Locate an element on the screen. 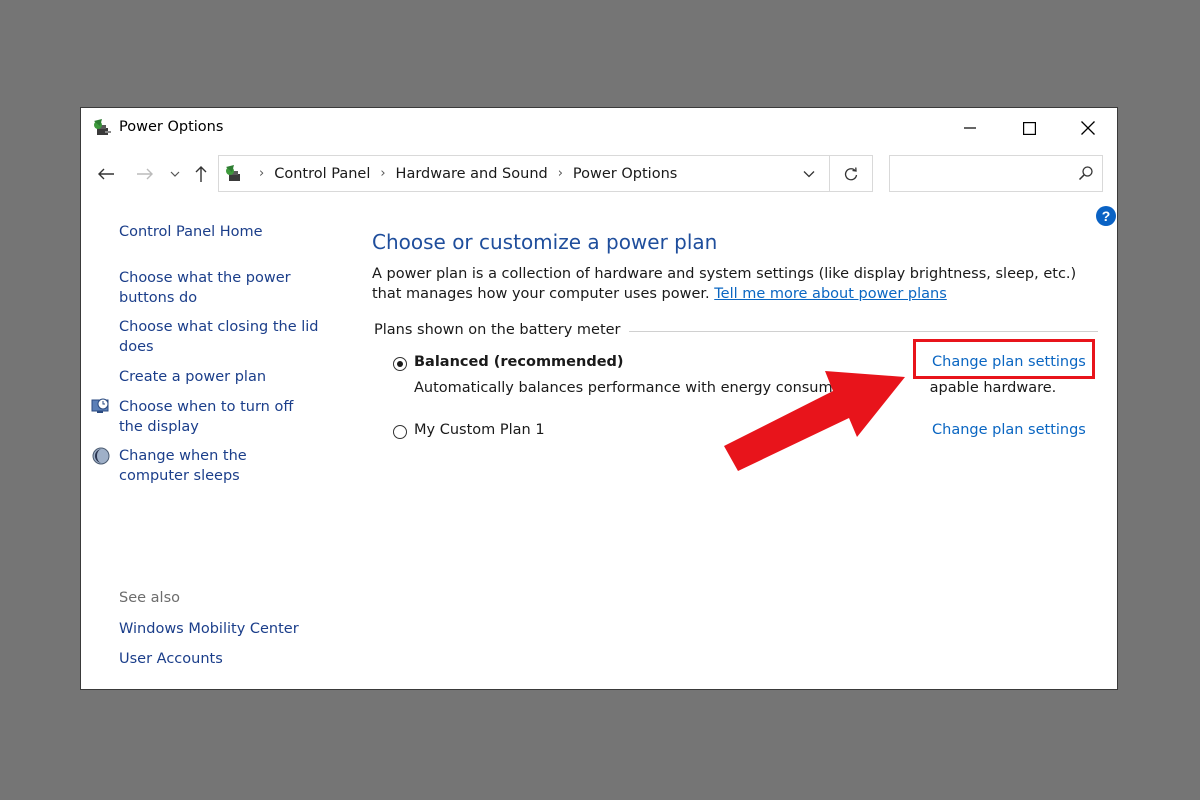  plan-name-custom: My Custom Plan 1 is located at coordinates (479, 430).